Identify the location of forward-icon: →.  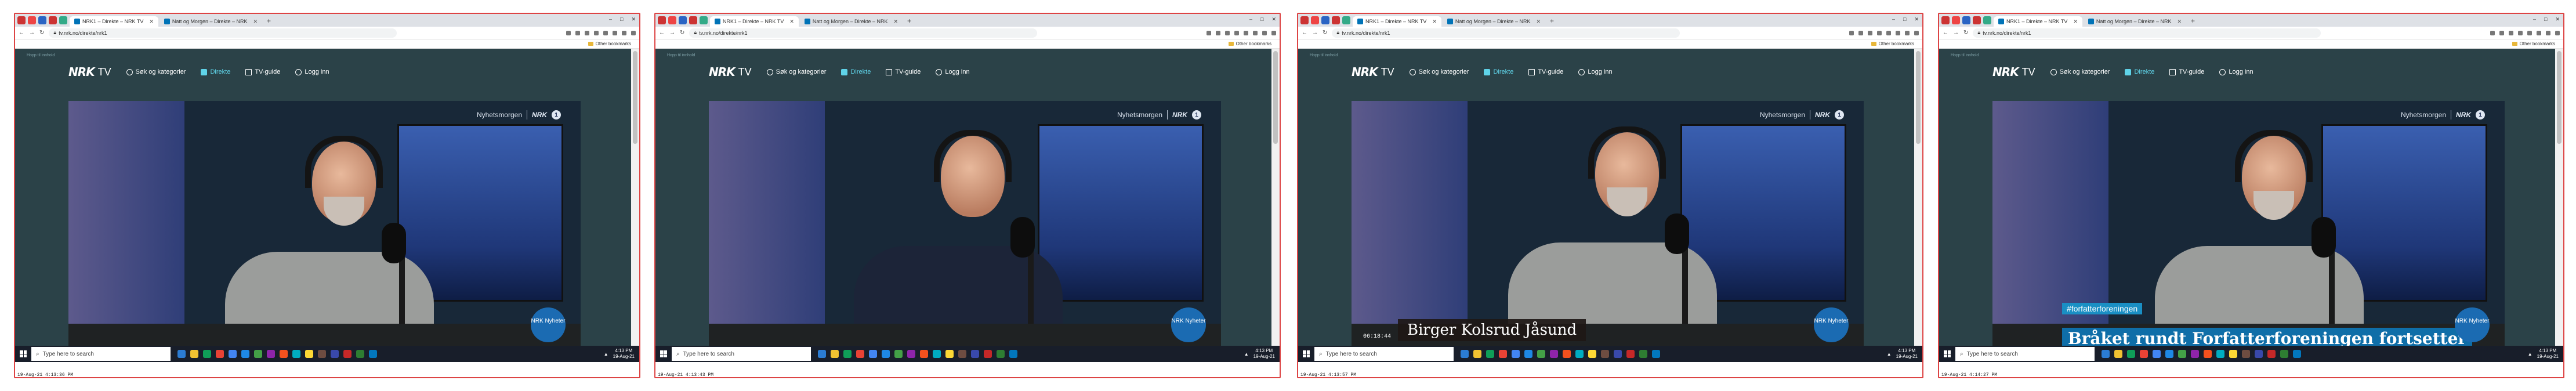
(672, 33).